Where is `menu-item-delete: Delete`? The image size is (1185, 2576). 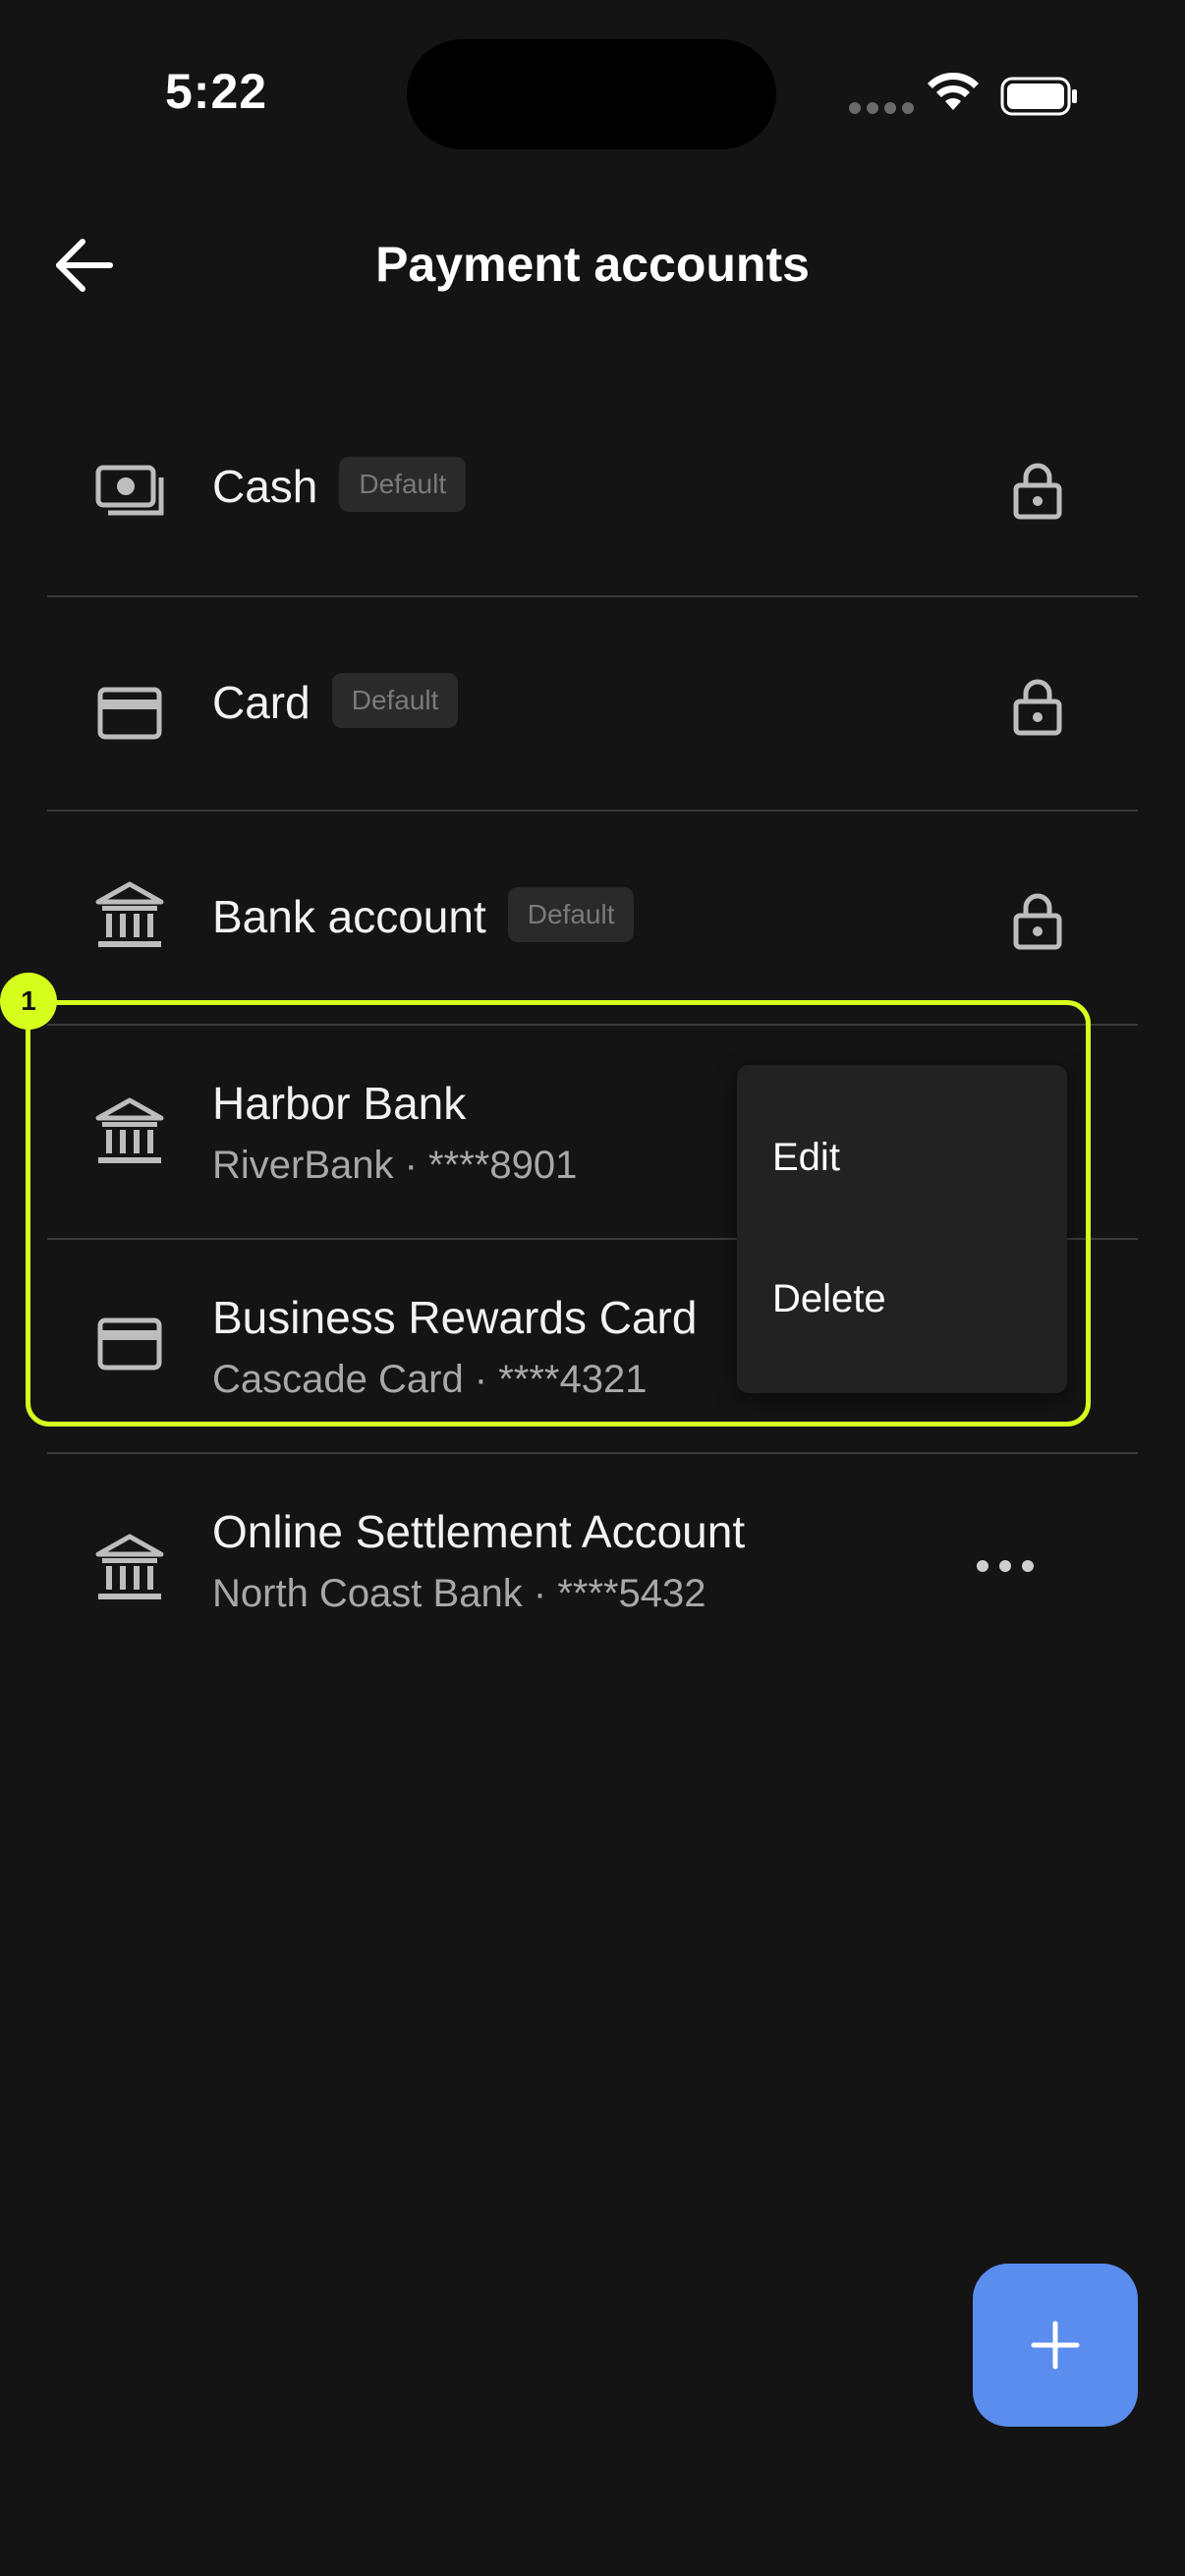
menu-item-delete: Delete is located at coordinates (829, 1299).